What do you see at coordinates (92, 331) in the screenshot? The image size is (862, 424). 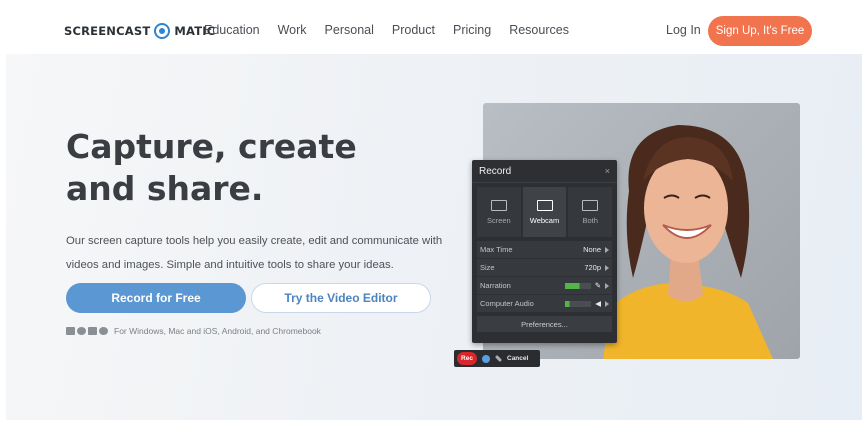 I see `android-icon` at bounding box center [92, 331].